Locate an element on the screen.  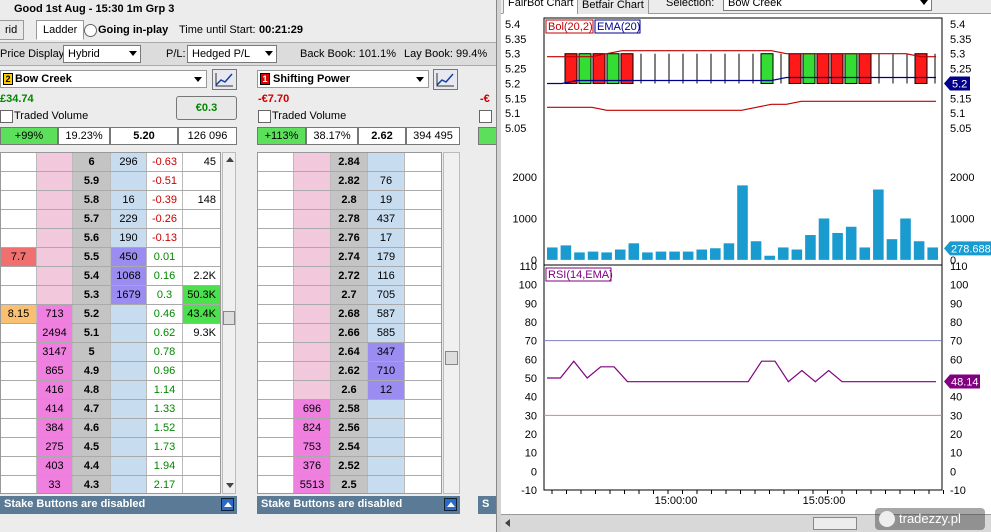
price-cell: 2.72 is located at coordinates (349, 276).